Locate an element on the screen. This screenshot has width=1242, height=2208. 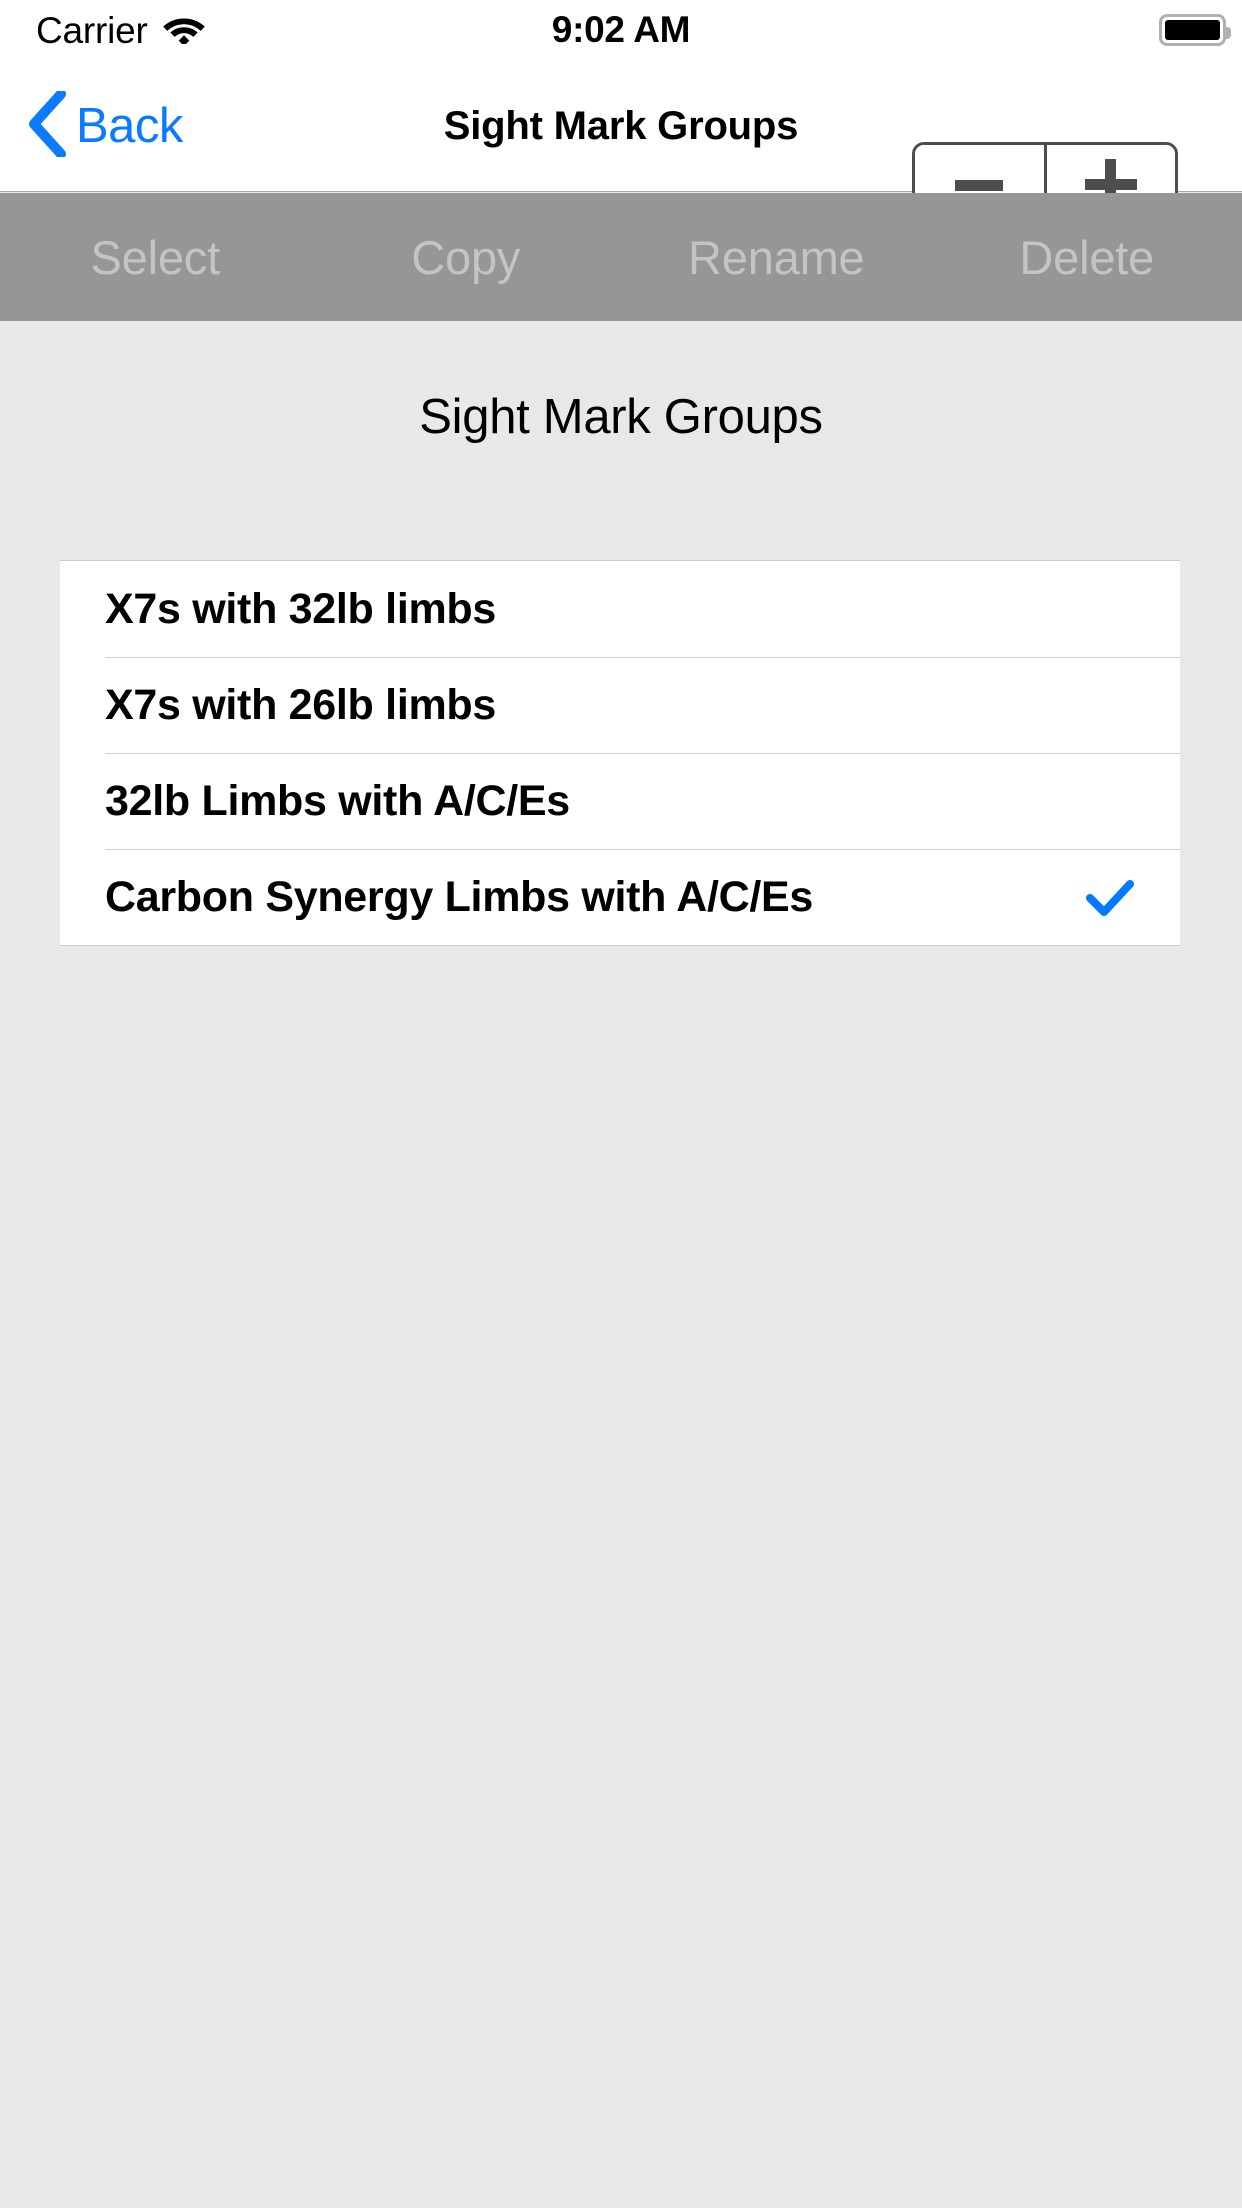
battery-cap is located at coordinates (1228, 33).